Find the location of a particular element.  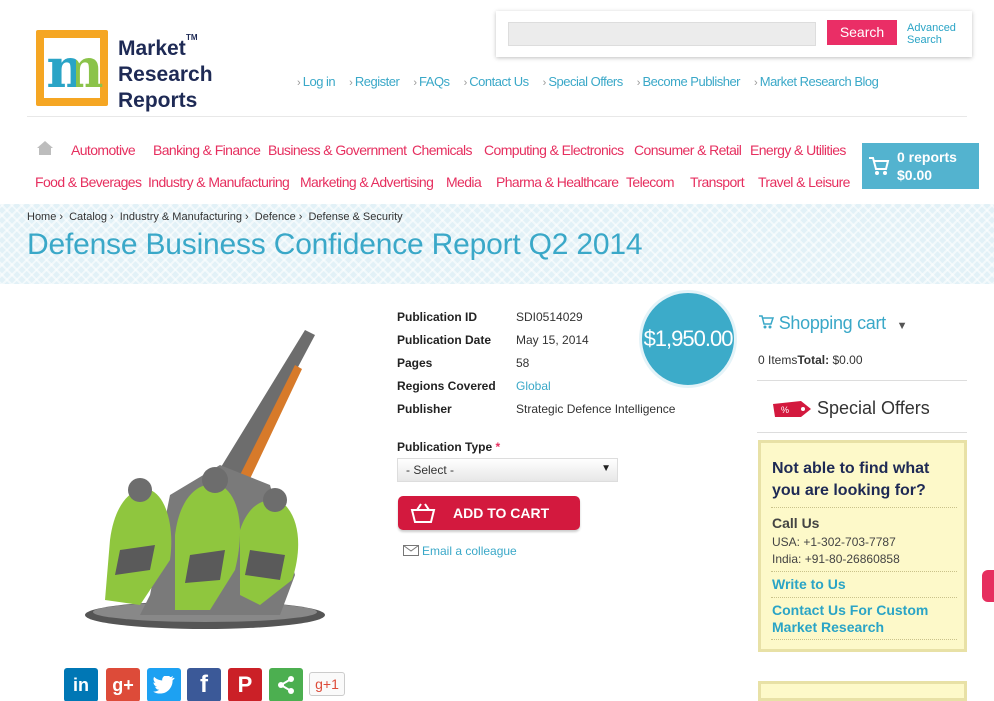

nav-register: Register is located at coordinates (374, 81).